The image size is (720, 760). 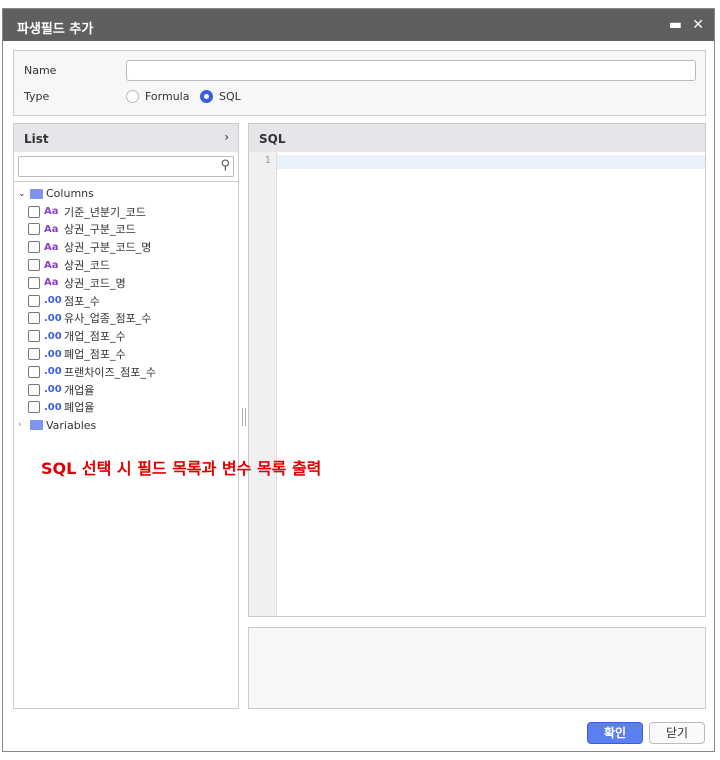 I want to click on name-input, so click(x=411, y=70).